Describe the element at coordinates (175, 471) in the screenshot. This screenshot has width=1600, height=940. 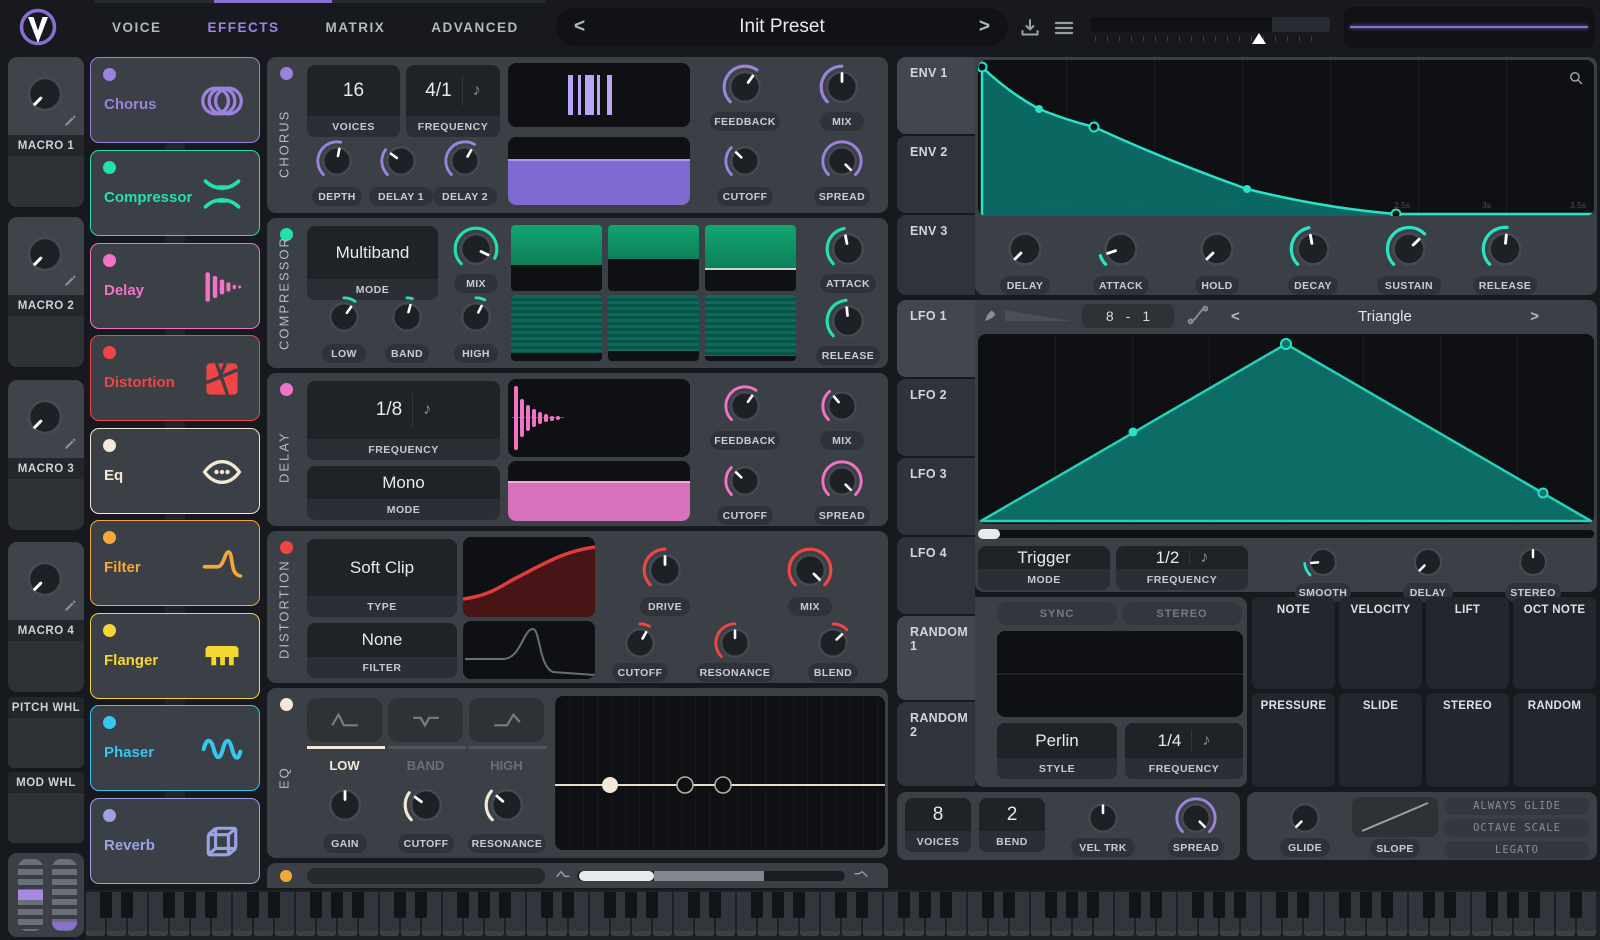
I see `effect-tile-eq: Eq` at that location.